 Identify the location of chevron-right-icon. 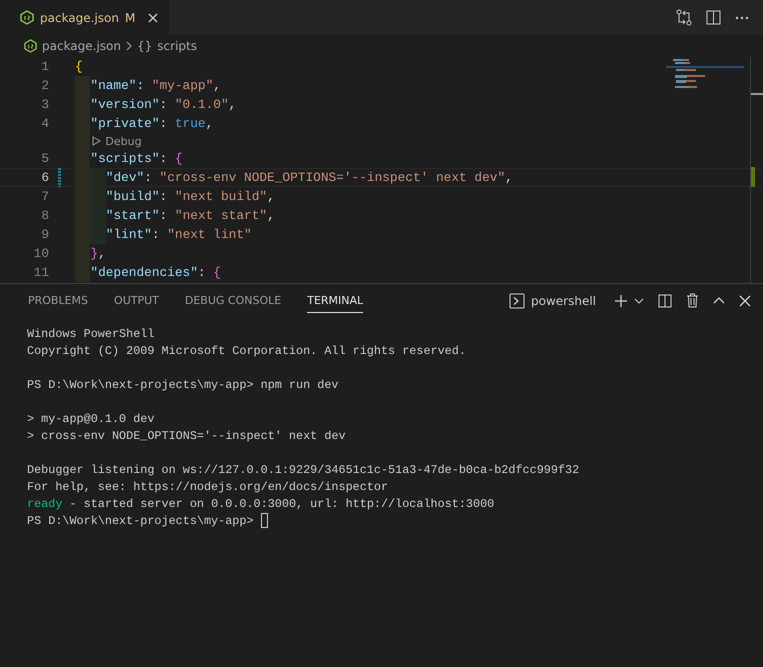
(129, 46).